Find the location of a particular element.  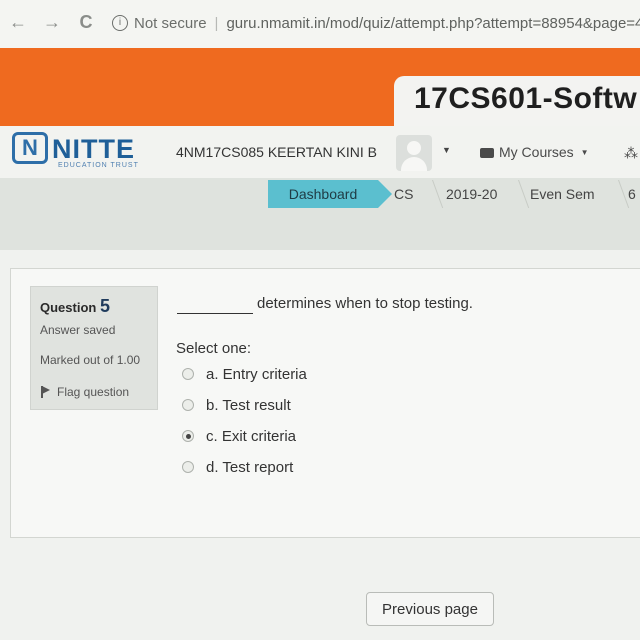

previous-page-button: Previous page is located at coordinates (430, 609).